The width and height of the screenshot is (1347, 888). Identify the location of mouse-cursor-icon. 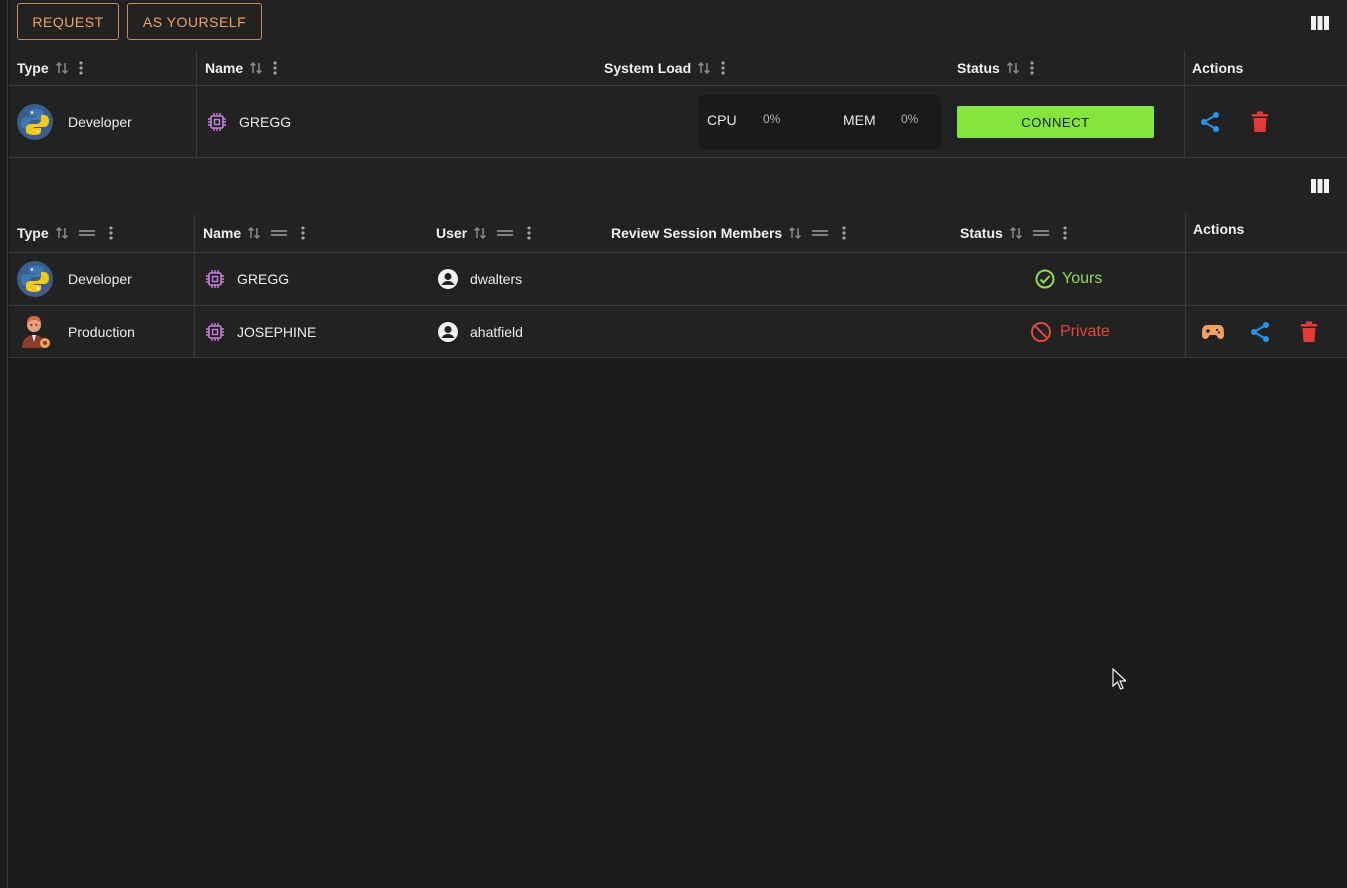
(1119, 679).